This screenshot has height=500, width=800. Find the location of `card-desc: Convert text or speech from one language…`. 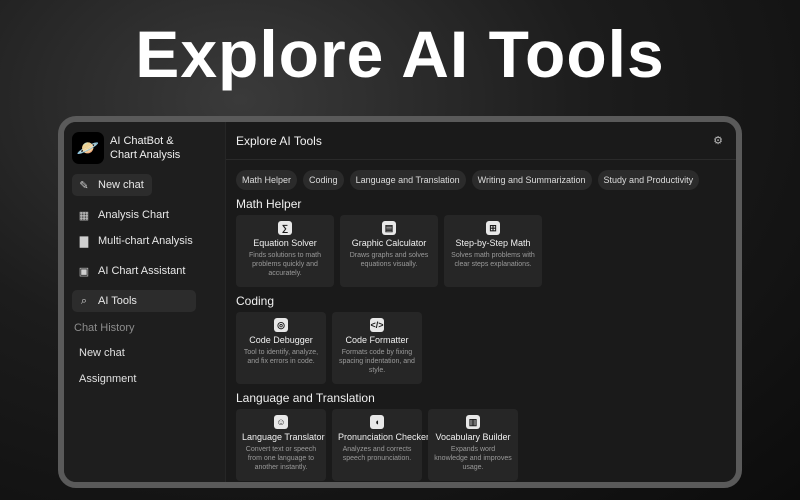

card-desc: Convert text or speech from one language… is located at coordinates (281, 458).